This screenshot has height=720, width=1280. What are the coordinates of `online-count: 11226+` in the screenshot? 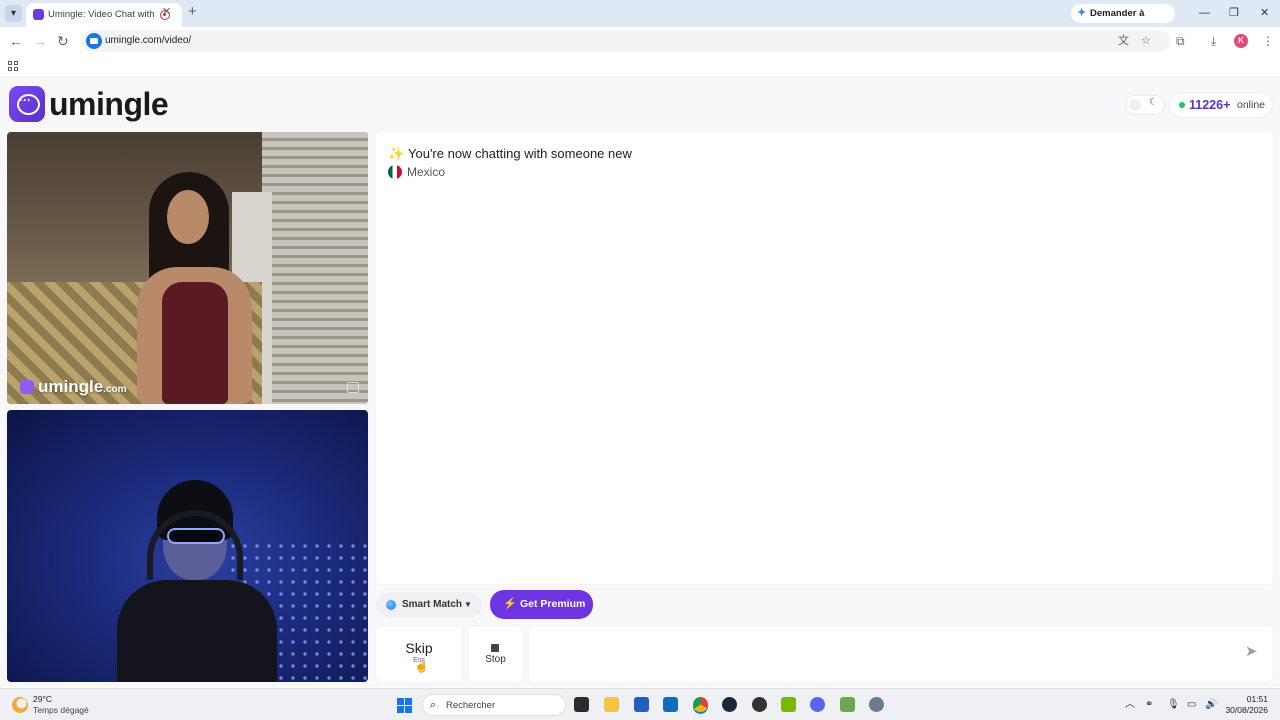 It's located at (1210, 105).